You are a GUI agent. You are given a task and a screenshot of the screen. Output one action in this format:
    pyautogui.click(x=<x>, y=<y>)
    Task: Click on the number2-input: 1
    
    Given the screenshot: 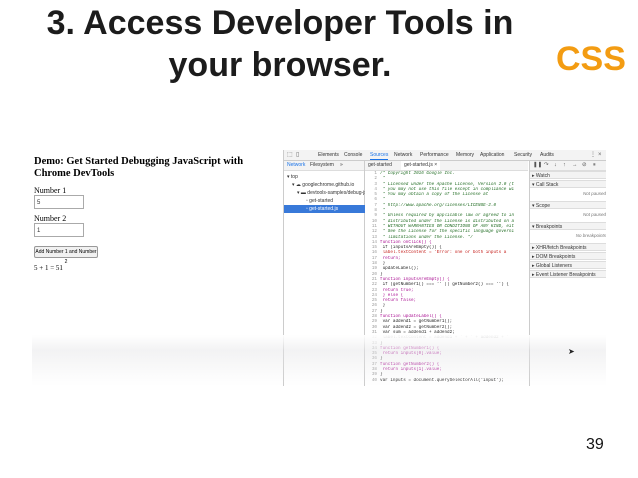 What is the action you would take?
    pyautogui.click(x=59, y=230)
    